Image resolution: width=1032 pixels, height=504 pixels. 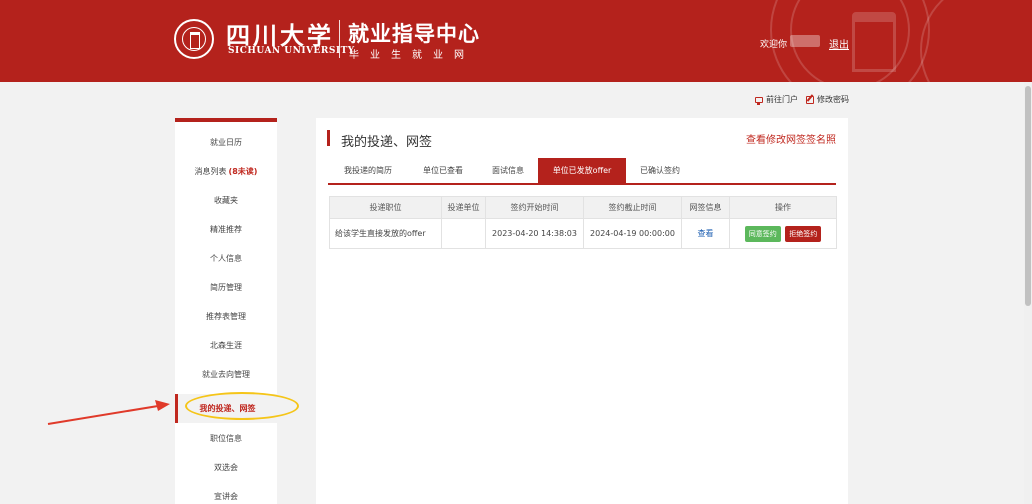 I want to click on cell-actions: 同意签约 拒绝签约, so click(x=783, y=233).